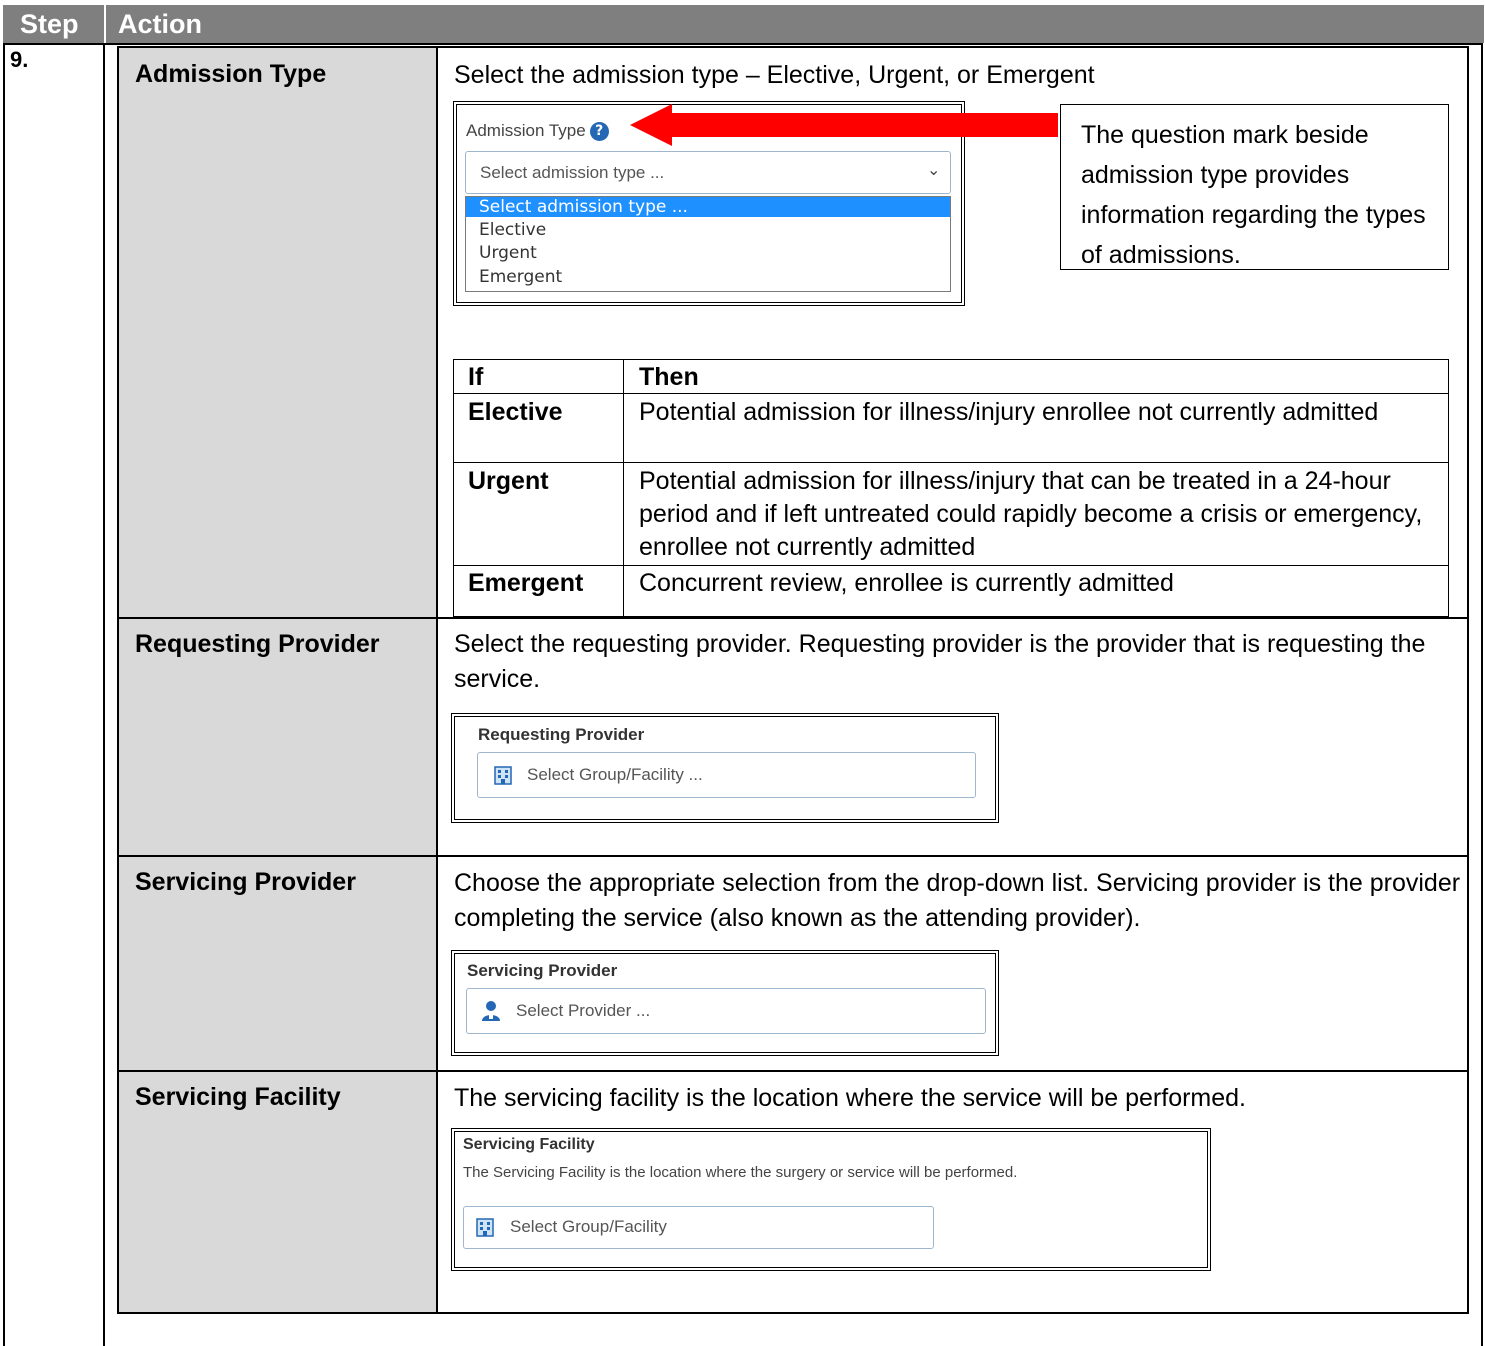  What do you see at coordinates (795, 24) in the screenshot?
I see `header-action: Action` at bounding box center [795, 24].